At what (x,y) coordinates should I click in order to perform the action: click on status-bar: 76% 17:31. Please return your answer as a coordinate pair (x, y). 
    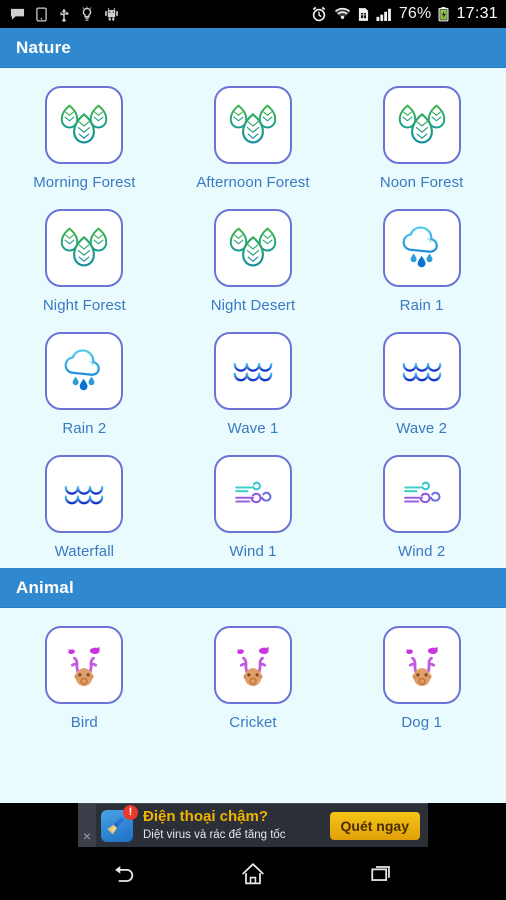
    Looking at the image, I should click on (253, 14).